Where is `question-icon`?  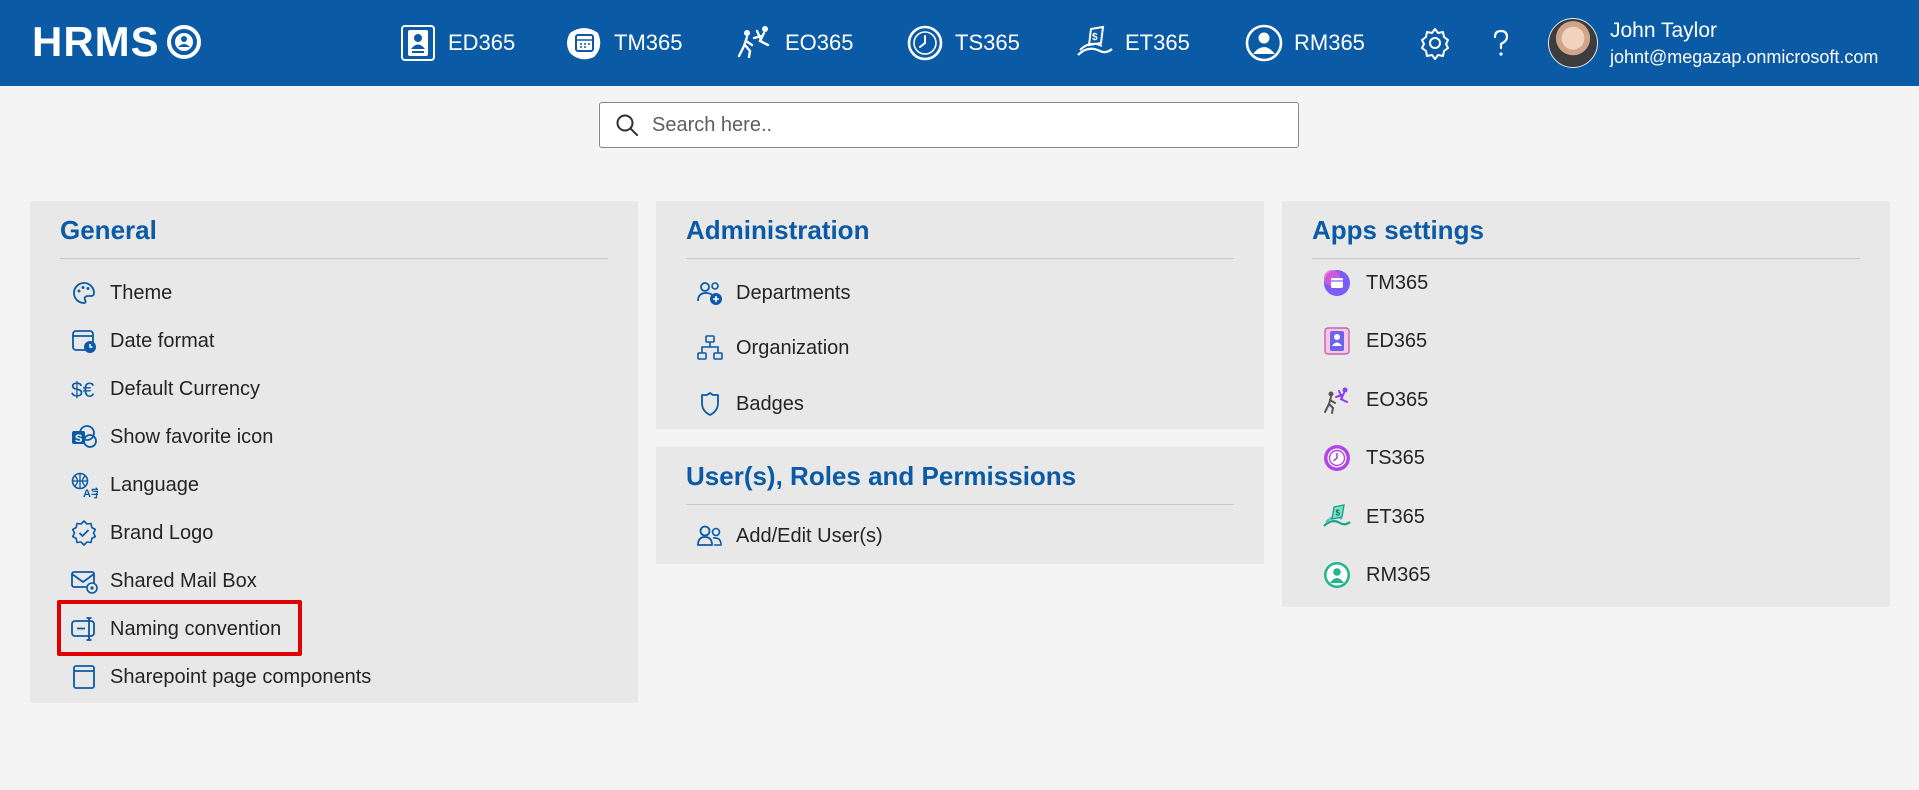 question-icon is located at coordinates (1501, 42).